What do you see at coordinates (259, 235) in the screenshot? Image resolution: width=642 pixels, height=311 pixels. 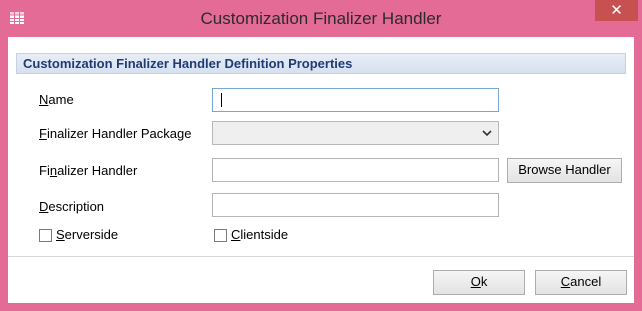 I see `clientside-label: Clientside` at bounding box center [259, 235].